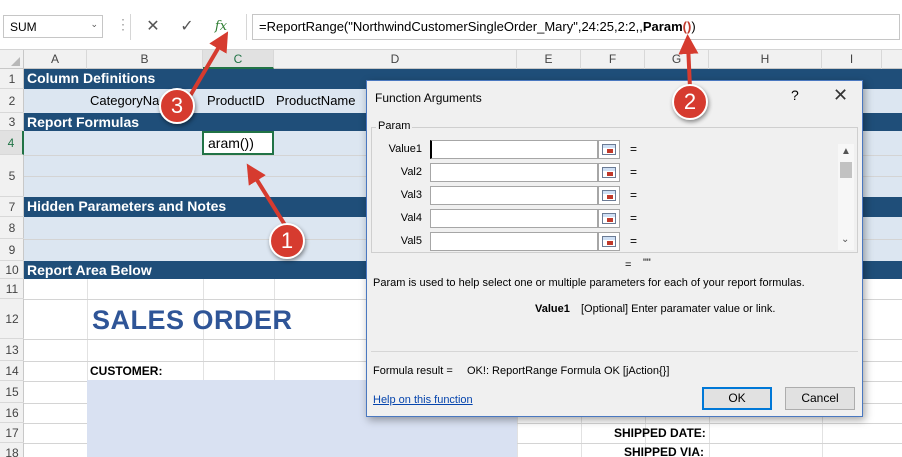 The width and height of the screenshot is (902, 457). I want to click on column-header-h: H, so click(765, 59).